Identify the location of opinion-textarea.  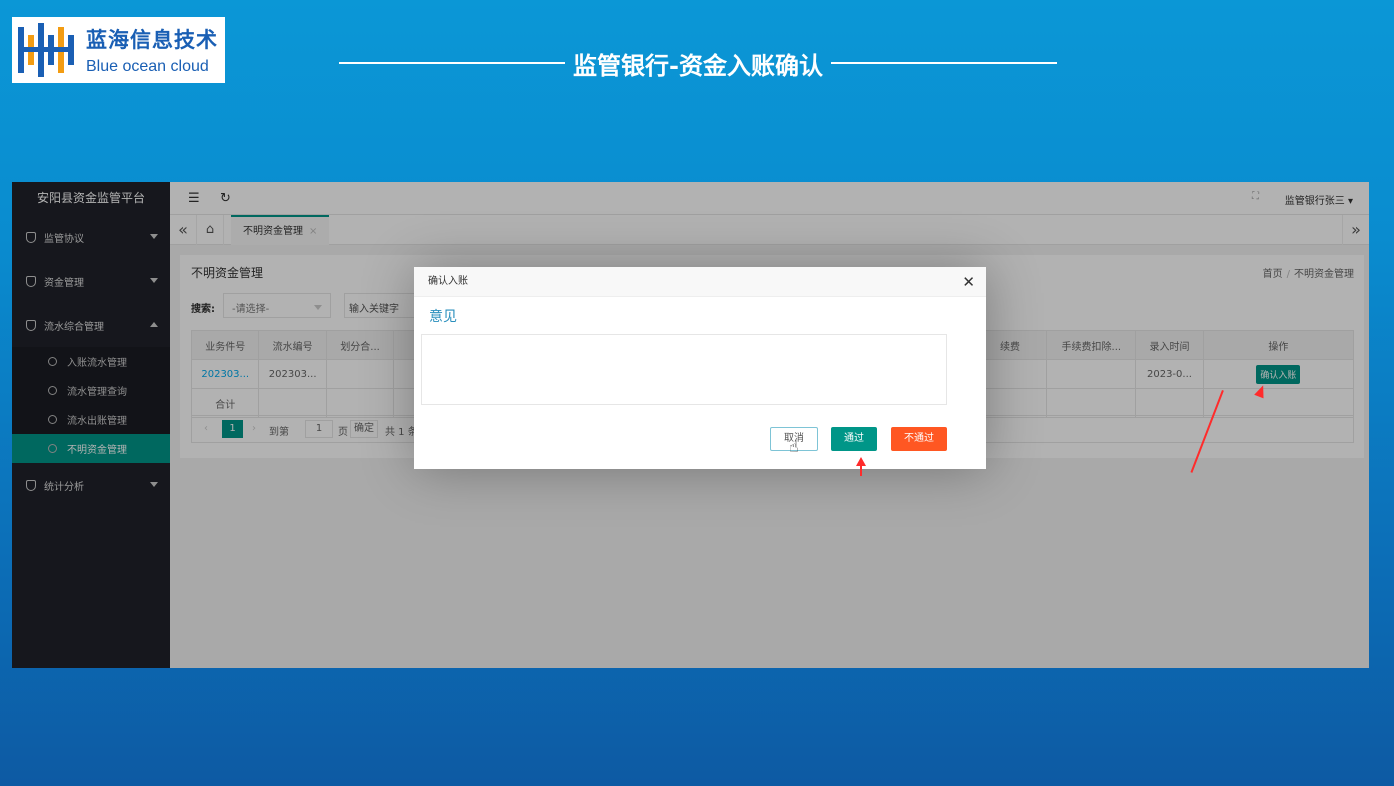
(684, 369).